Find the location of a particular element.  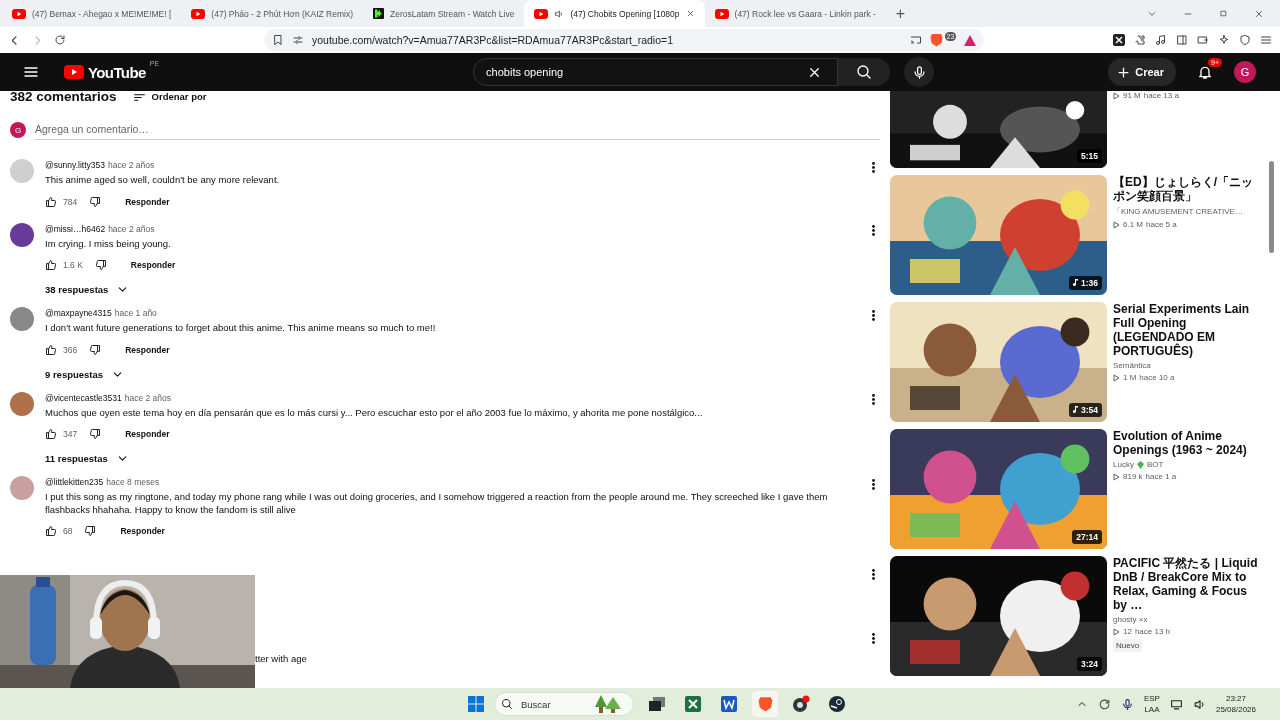

url-text: youtube.com/watch?v=Amua77AR3Pc&list=RDAmua77AR3Pc&start_radio=1 is located at coordinates (607, 40).